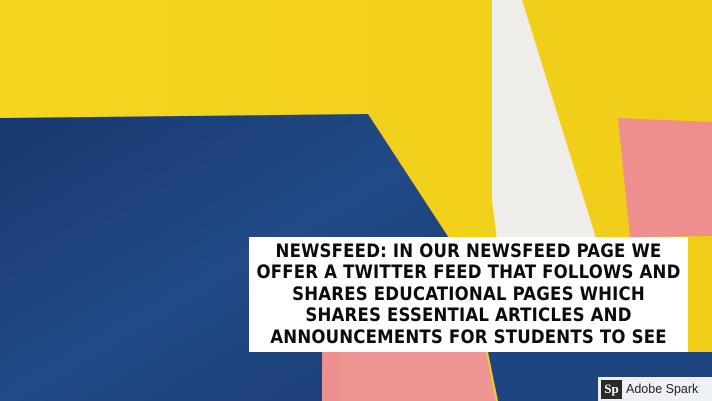 The height and width of the screenshot is (401, 712). Describe the element at coordinates (662, 389) in the screenshot. I see `adobe-spark-label: Adobe Spark` at that location.